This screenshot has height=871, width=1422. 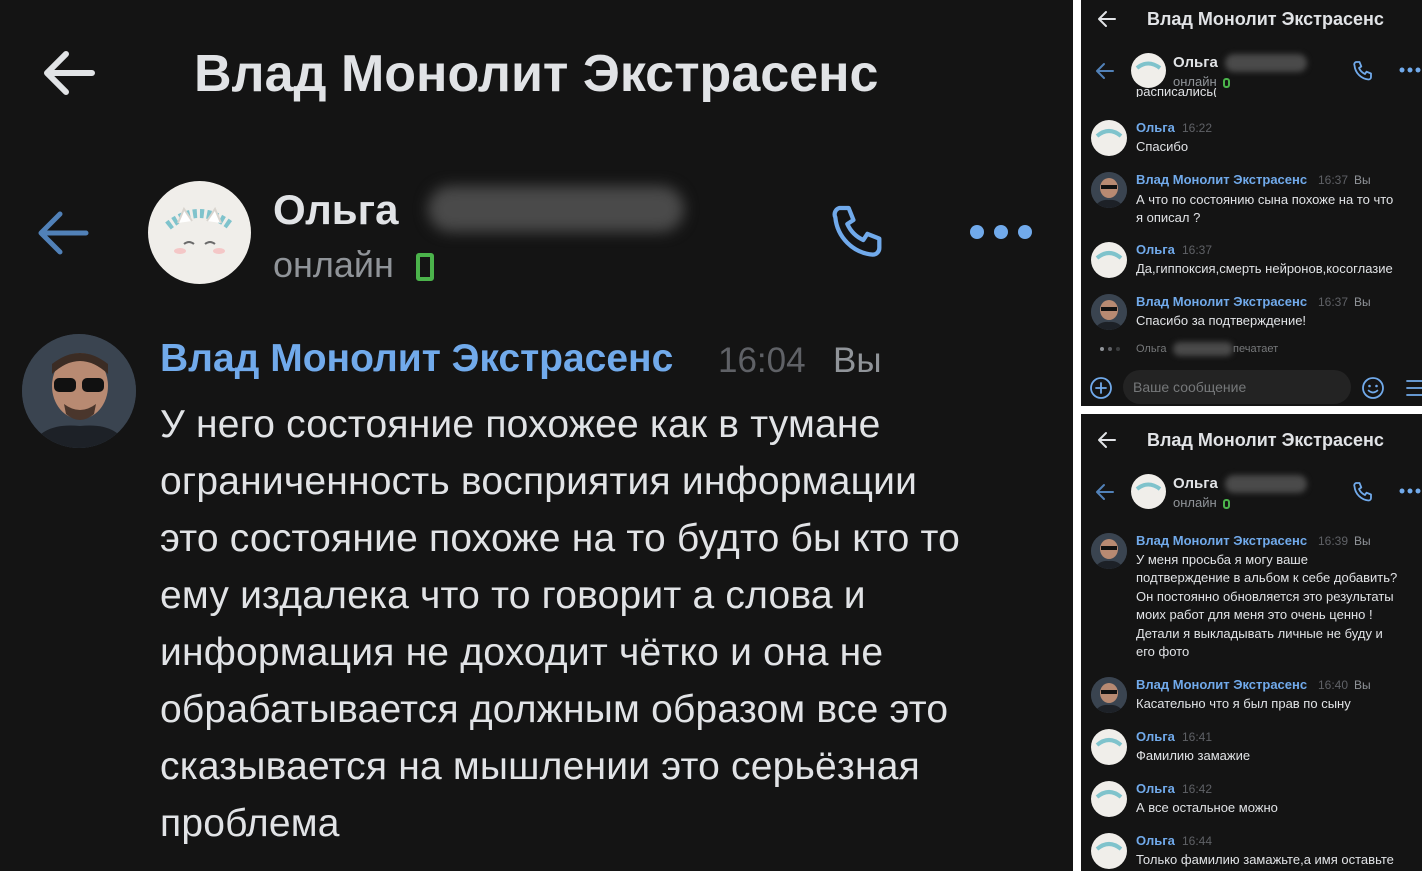 What do you see at coordinates (540, 766) in the screenshot?
I see `message-line: сказывается на мышлении это серьёзная` at bounding box center [540, 766].